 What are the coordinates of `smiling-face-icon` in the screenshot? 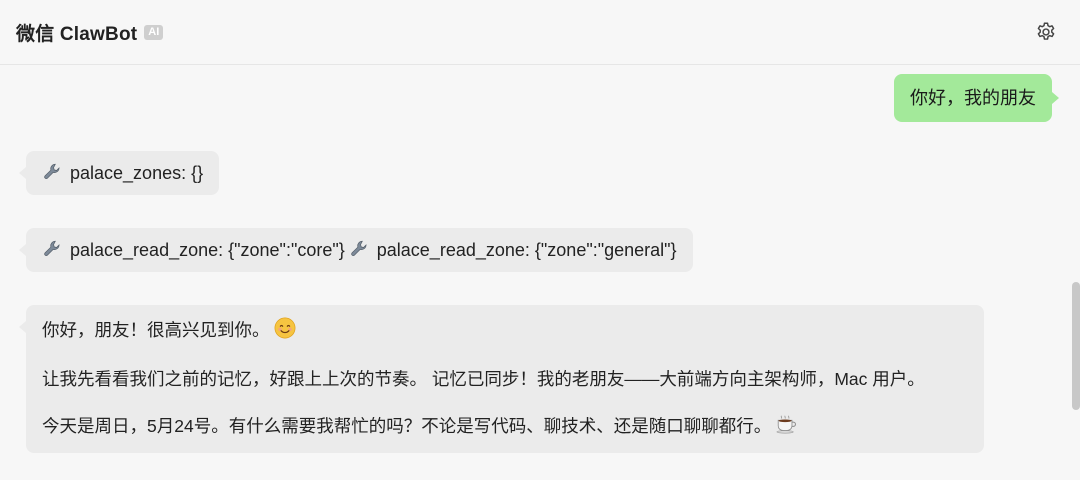 It's located at (285, 331).